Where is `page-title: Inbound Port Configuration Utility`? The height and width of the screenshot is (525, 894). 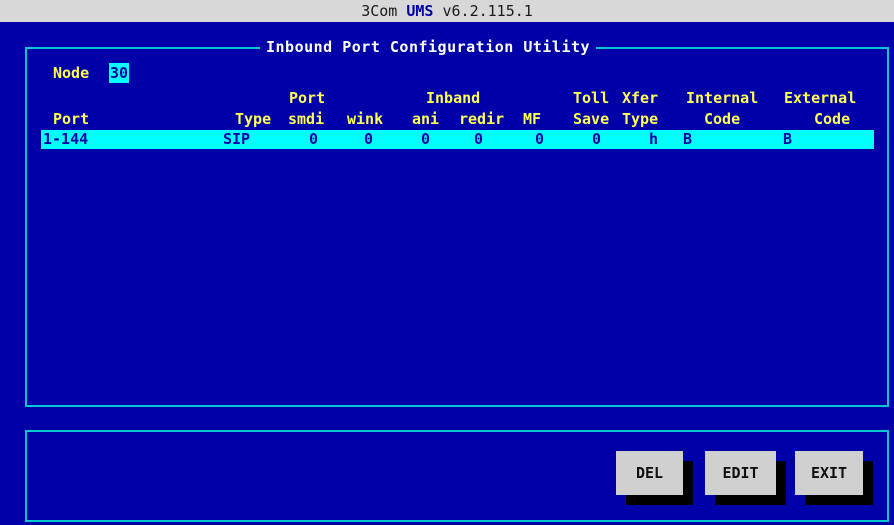 page-title: Inbound Port Configuration Utility is located at coordinates (428, 47).